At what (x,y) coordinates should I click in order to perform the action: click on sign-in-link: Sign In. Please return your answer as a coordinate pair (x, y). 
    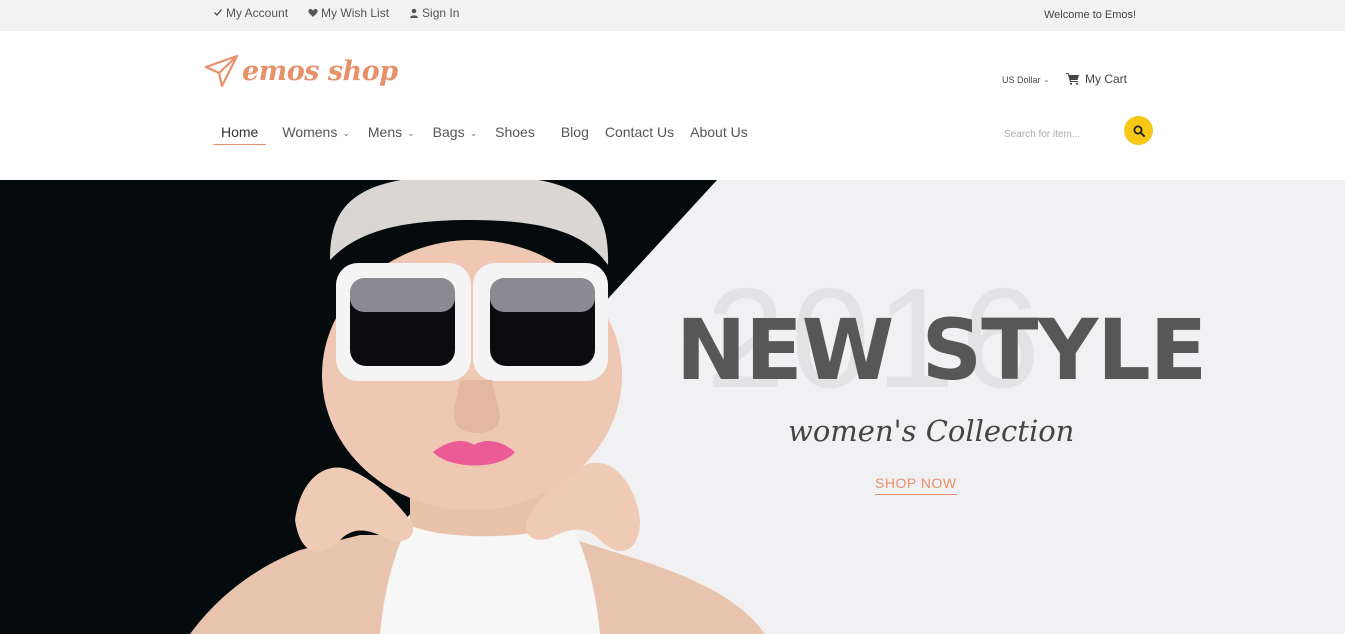
    Looking at the image, I should click on (434, 13).